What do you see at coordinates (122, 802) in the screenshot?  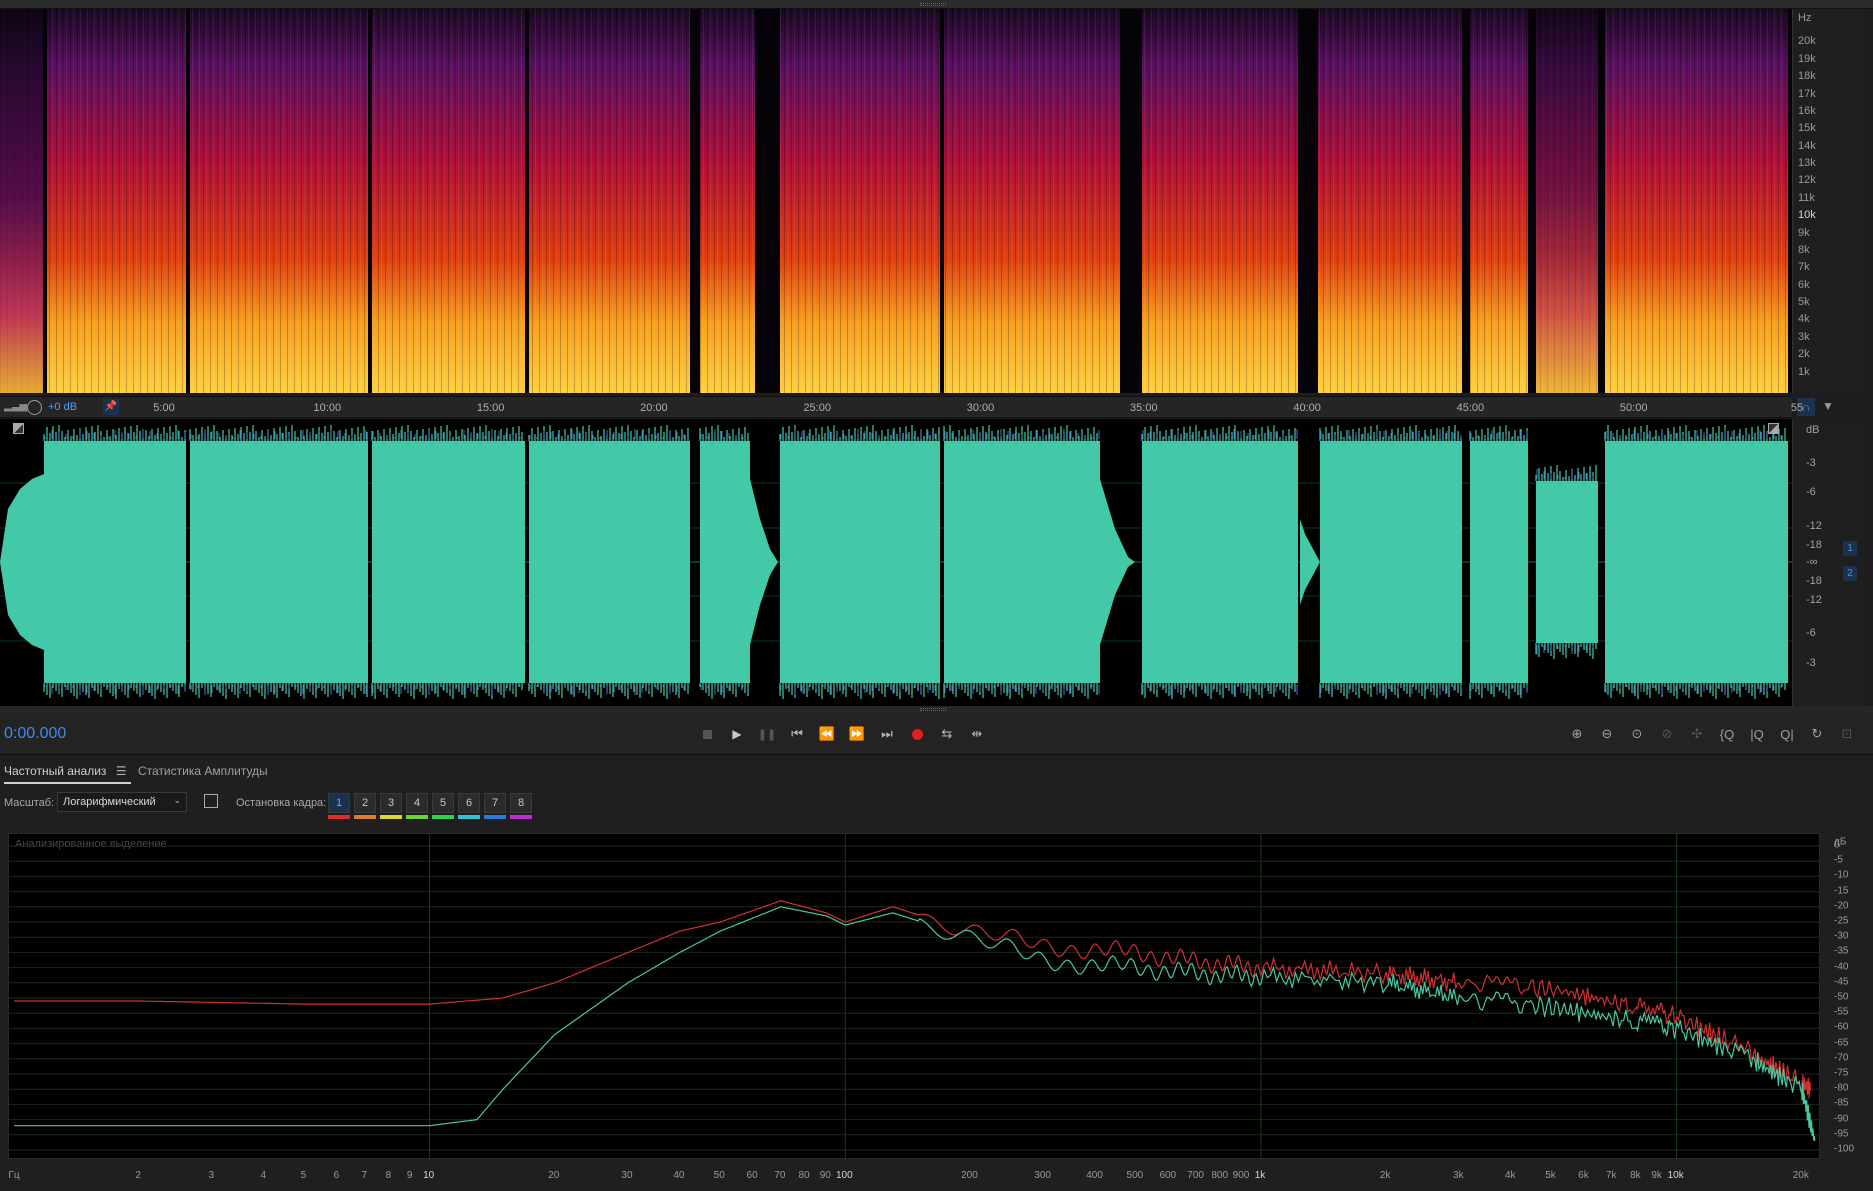 I see `scale-dropdown: Логарифмический ⌄` at bounding box center [122, 802].